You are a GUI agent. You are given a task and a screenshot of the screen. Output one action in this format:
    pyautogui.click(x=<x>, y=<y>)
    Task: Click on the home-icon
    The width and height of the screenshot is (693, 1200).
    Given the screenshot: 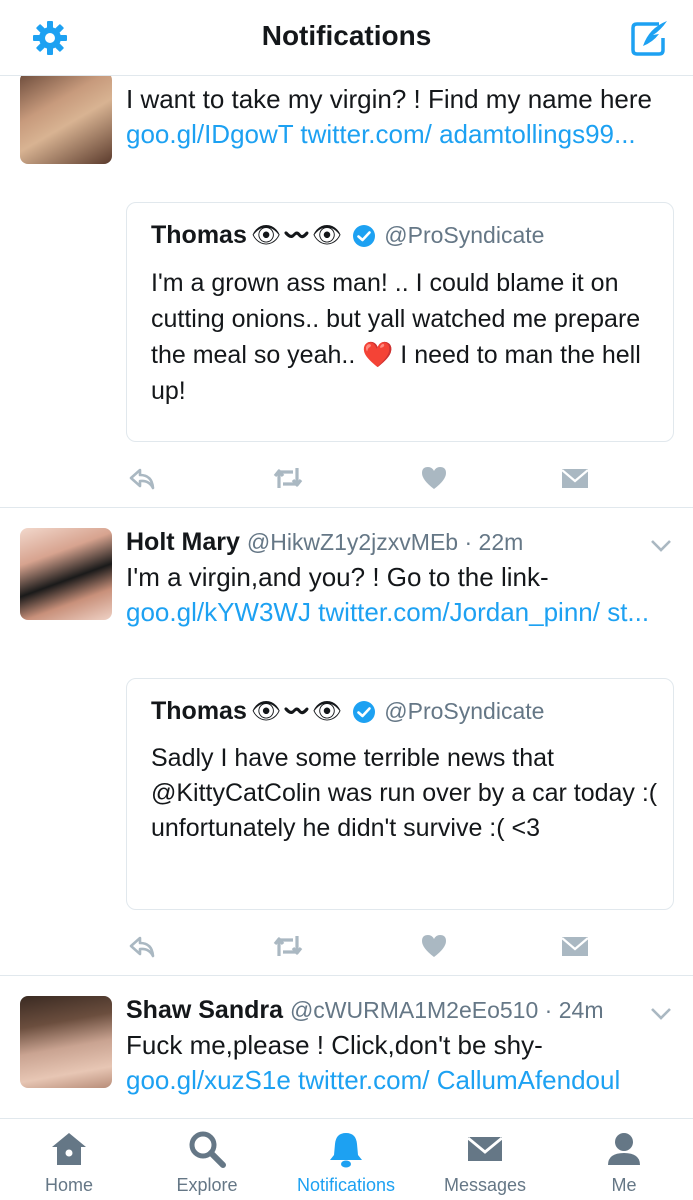 What is the action you would take?
    pyautogui.click(x=69, y=1149)
    